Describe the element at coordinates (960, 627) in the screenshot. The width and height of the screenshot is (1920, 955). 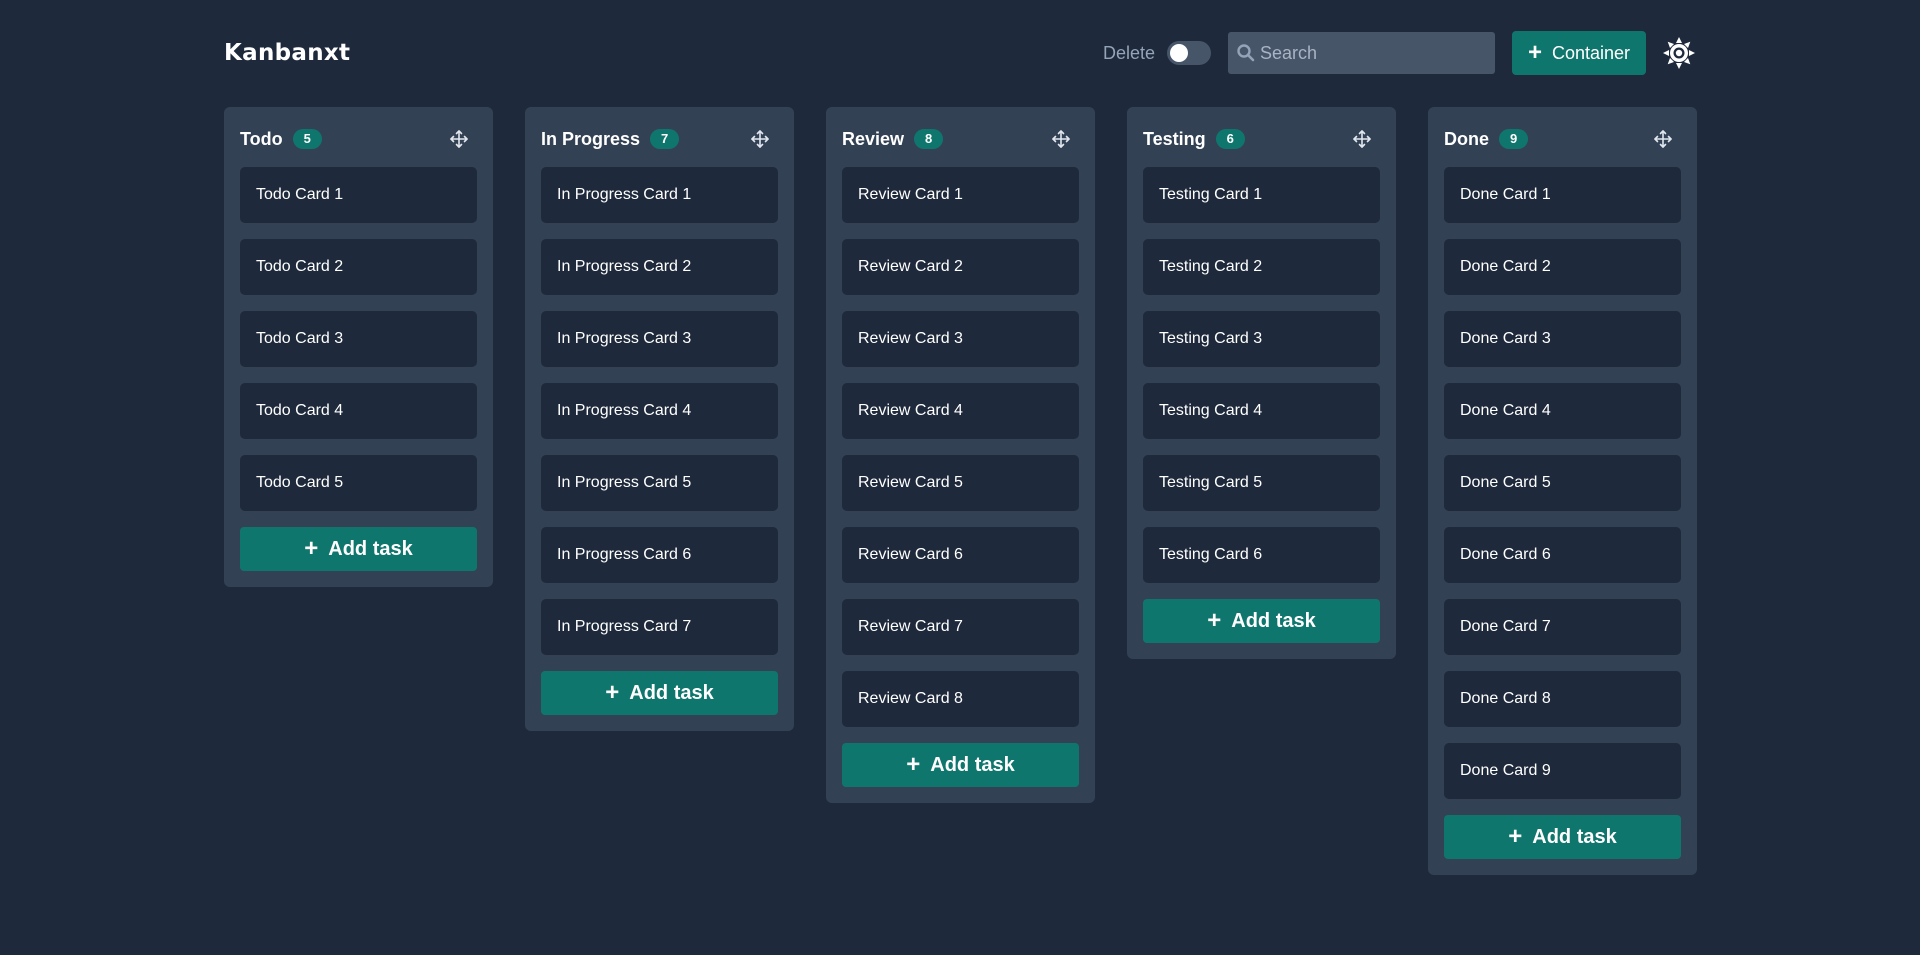
I see `task-card: Review Card 7` at that location.